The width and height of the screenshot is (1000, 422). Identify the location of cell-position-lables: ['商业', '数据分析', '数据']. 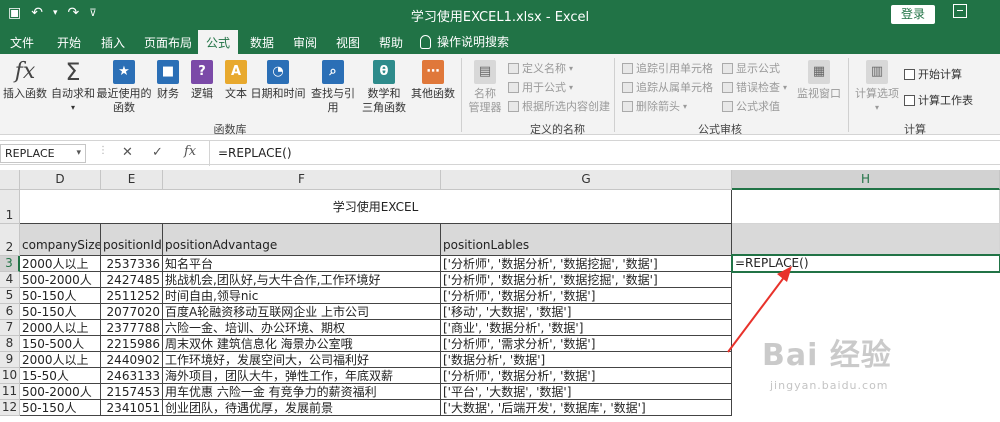
(586, 328).